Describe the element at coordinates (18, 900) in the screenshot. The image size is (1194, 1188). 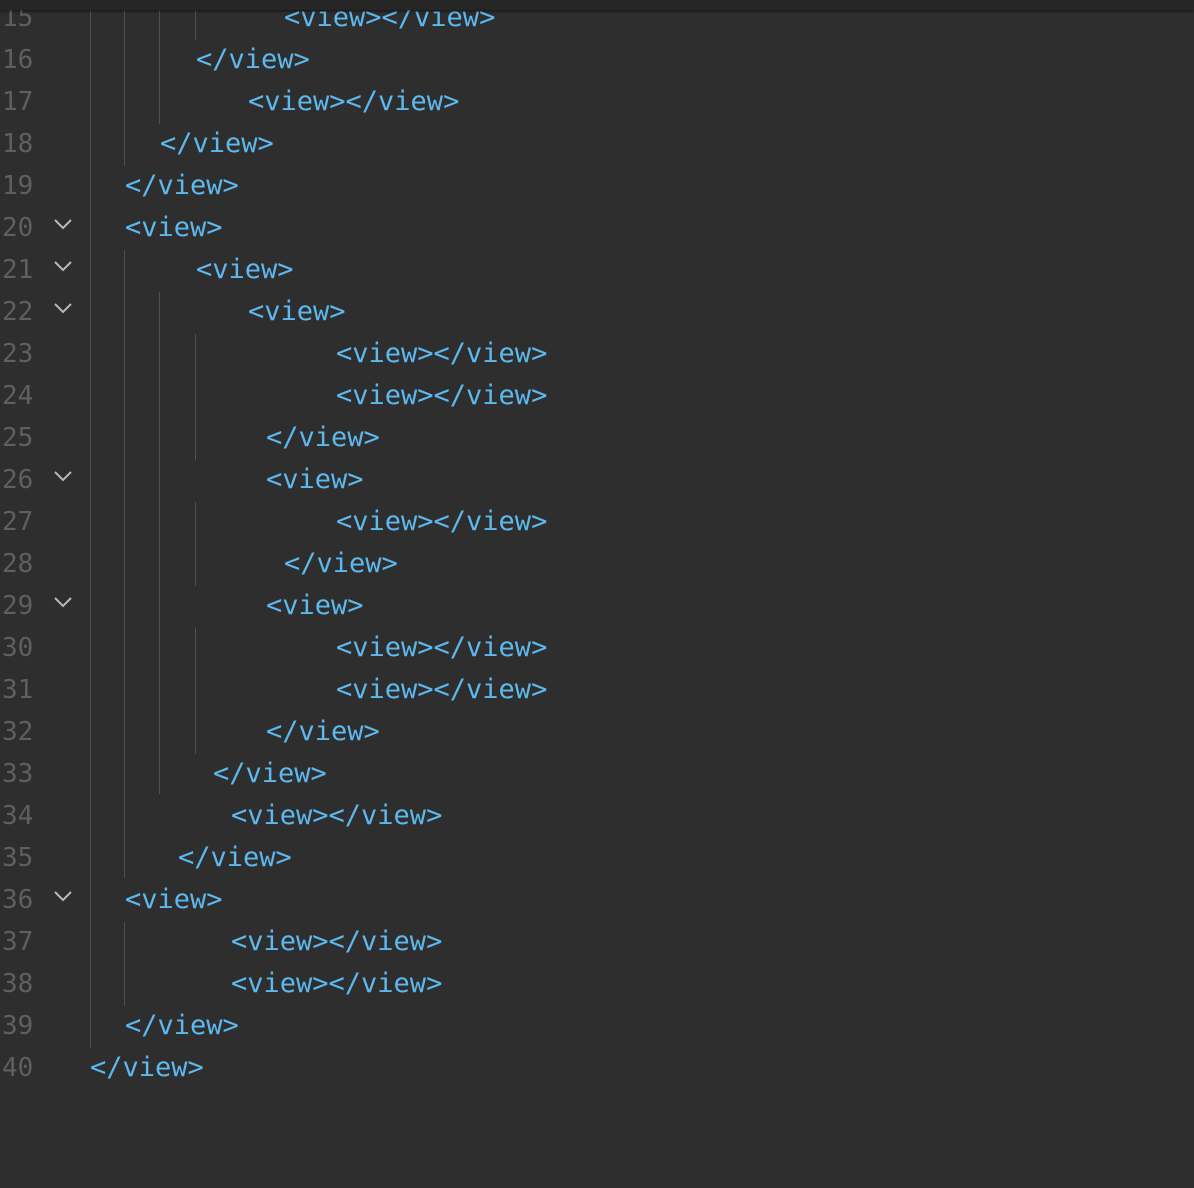
I see `line-number: 36` at that location.